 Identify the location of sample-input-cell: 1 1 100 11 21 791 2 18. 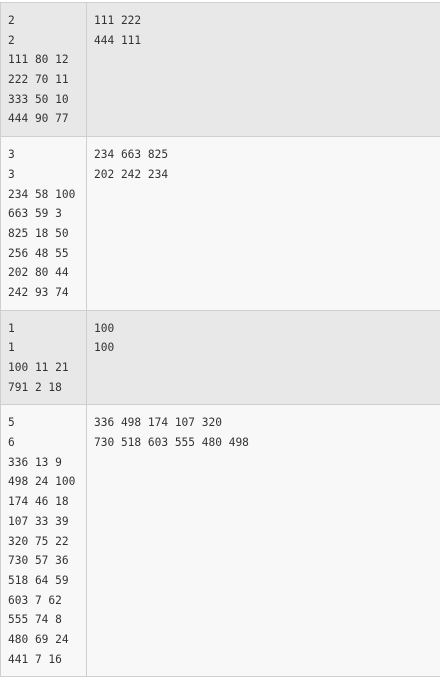
(44, 357).